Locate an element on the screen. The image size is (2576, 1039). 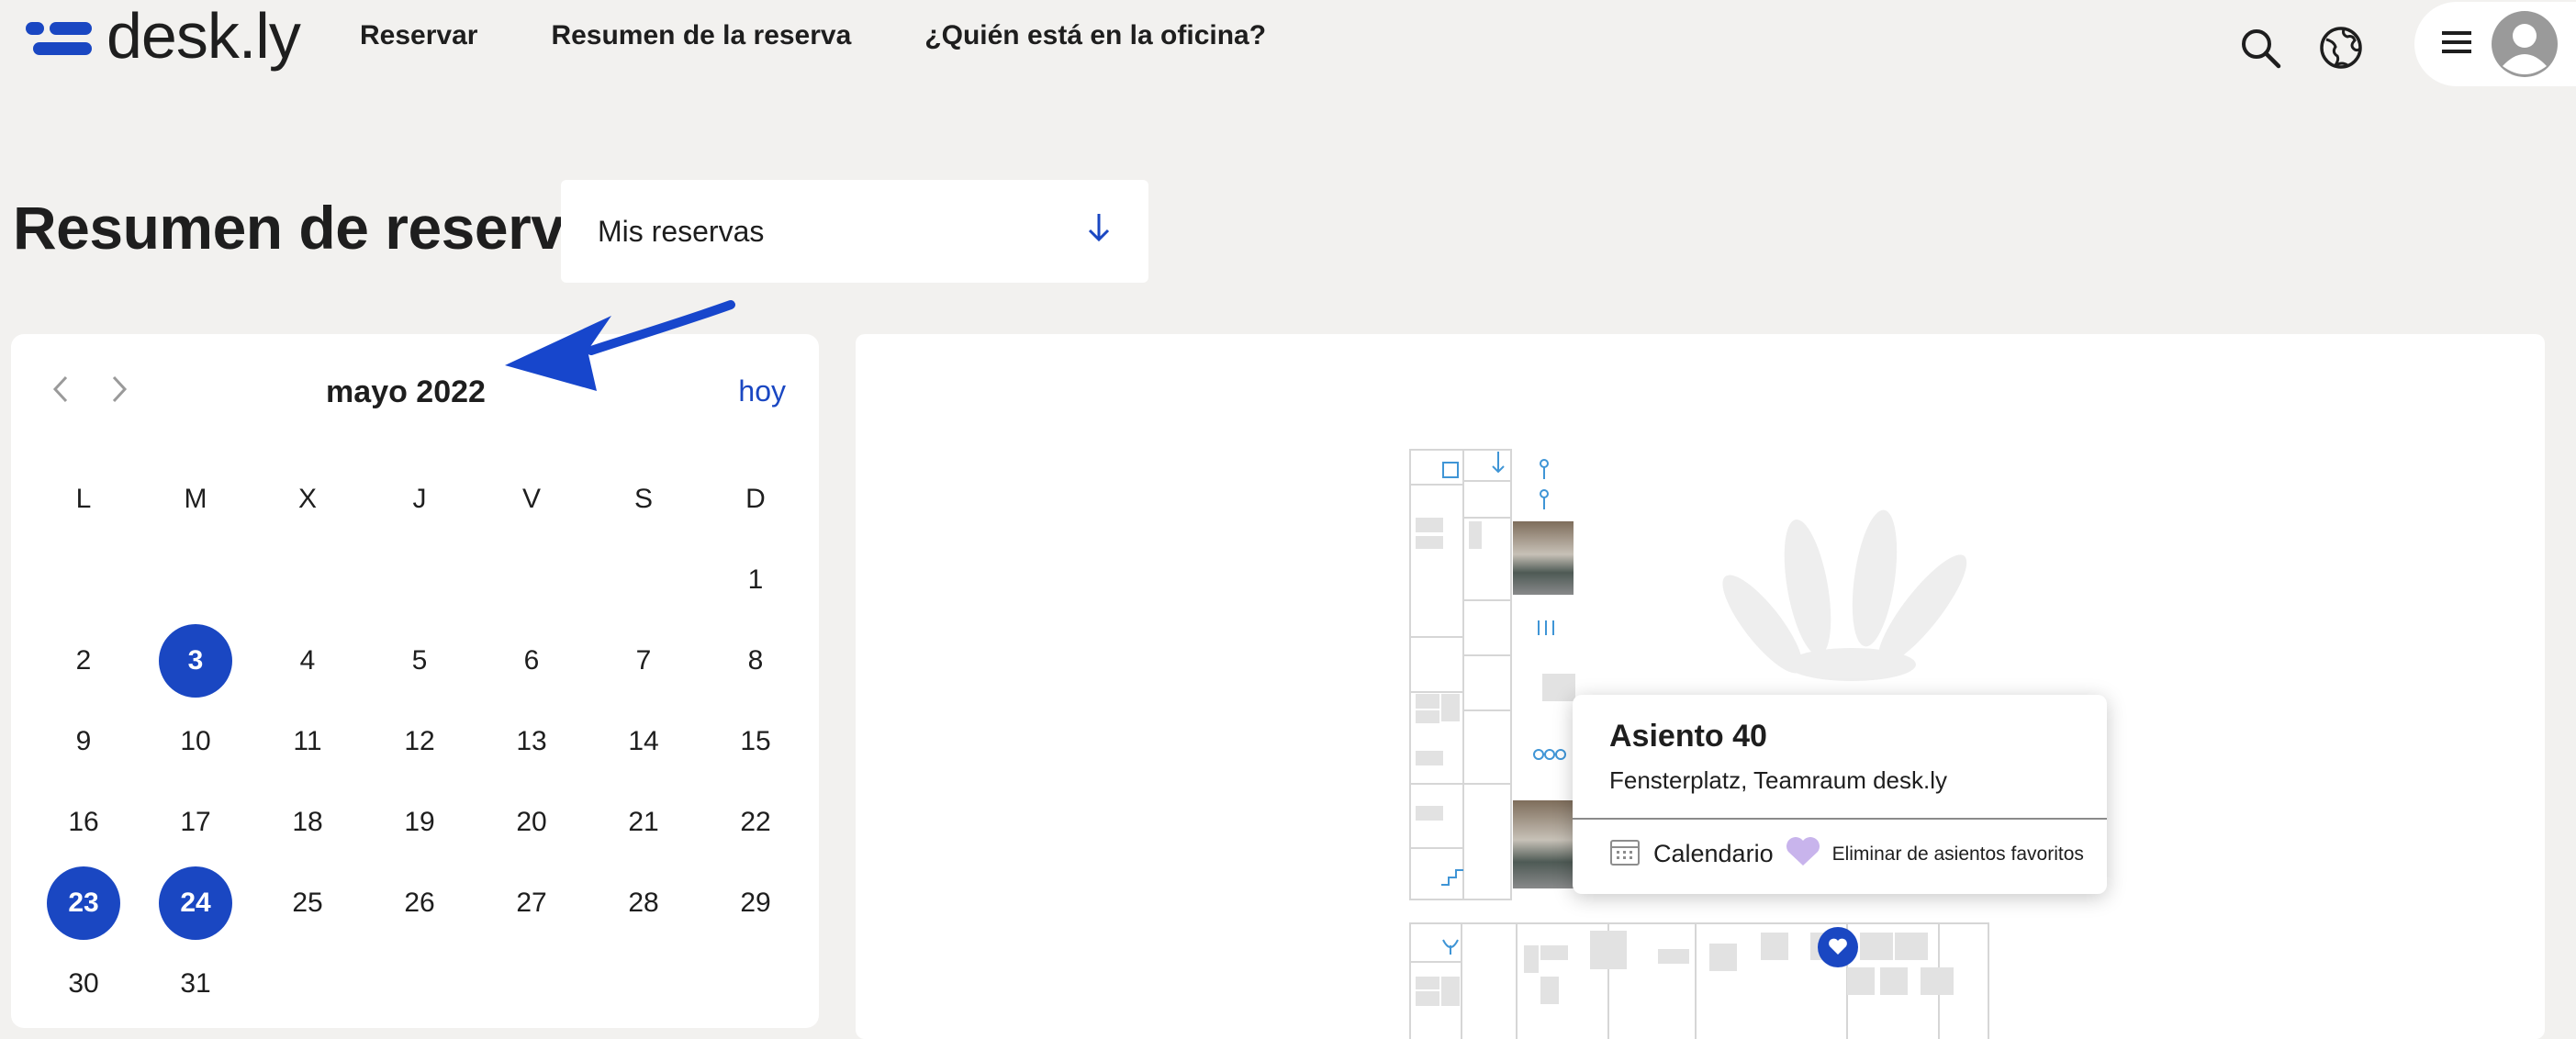
calendar-day: 12 is located at coordinates (420, 741).